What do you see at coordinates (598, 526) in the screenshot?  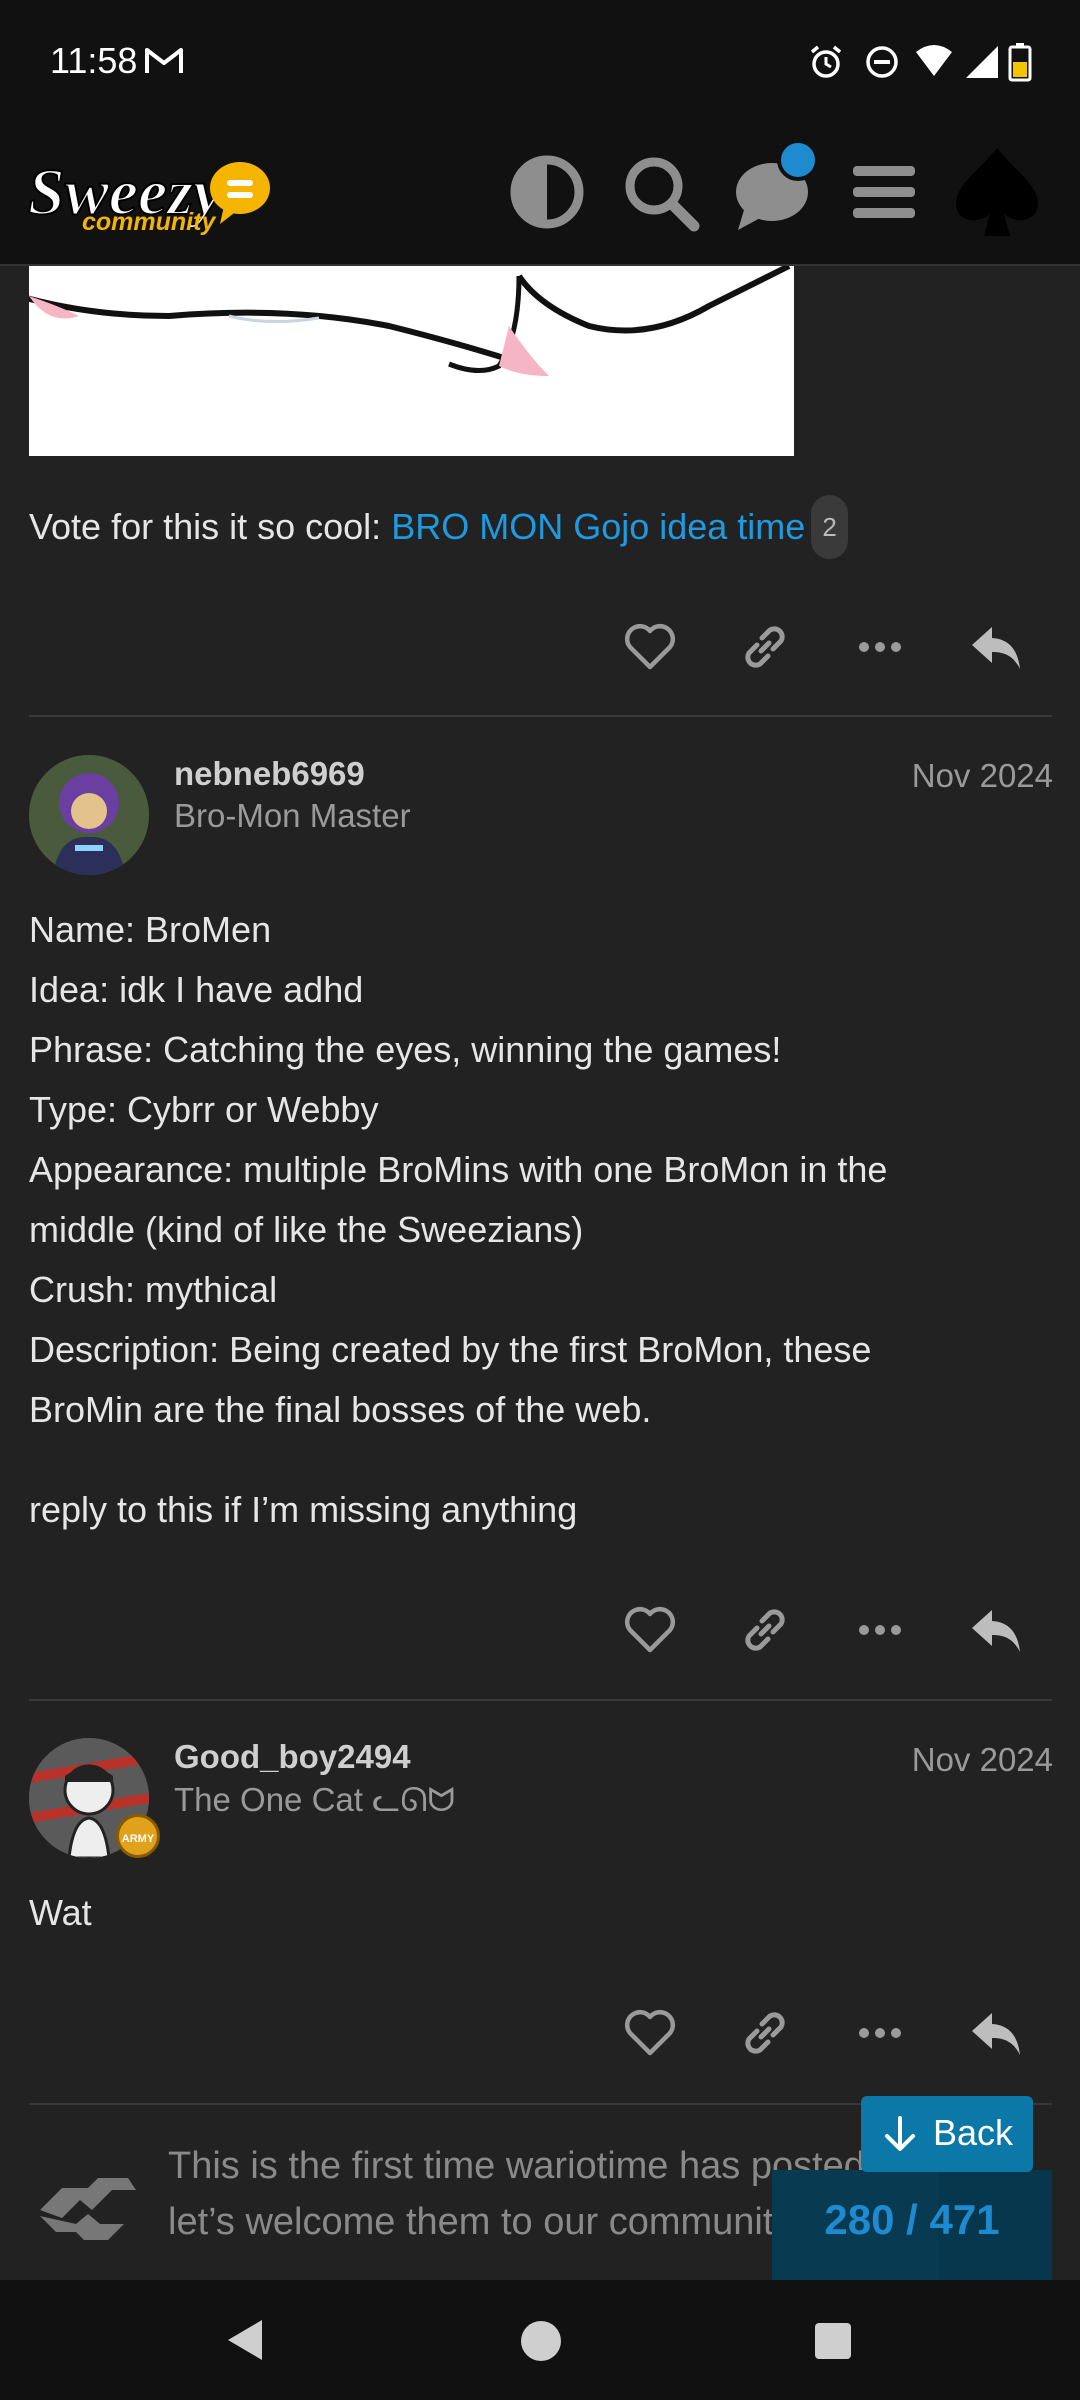 I see `topic-link: BRO MON Gojo idea time` at bounding box center [598, 526].